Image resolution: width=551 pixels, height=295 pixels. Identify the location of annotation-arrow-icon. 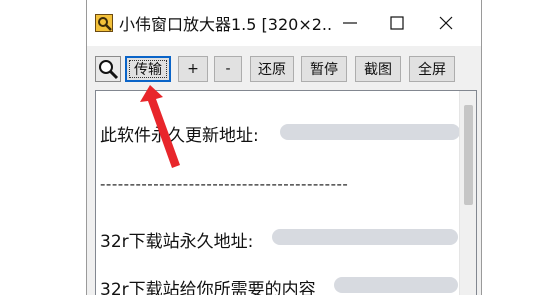
(160, 126).